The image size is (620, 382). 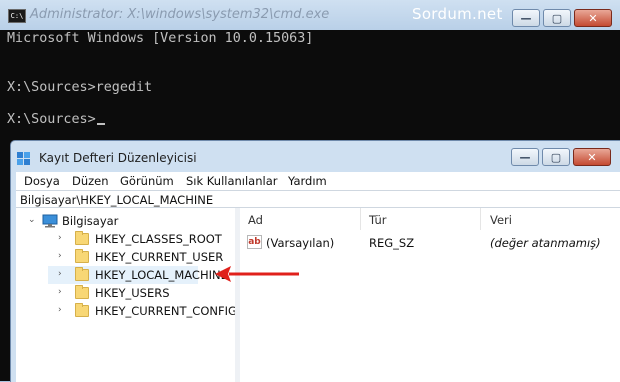 I want to click on menu-dosya: Dosya, so click(x=42, y=181).